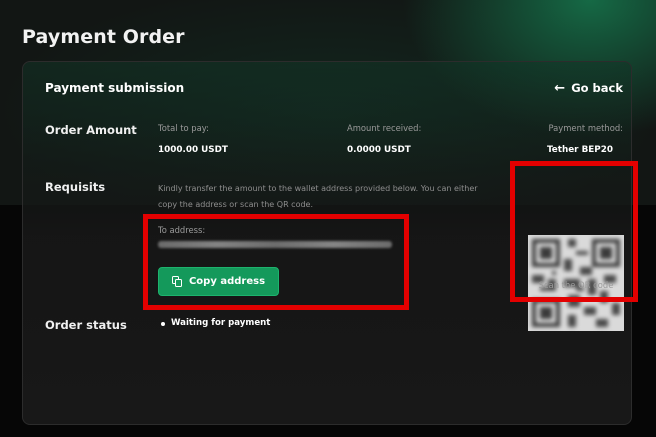  What do you see at coordinates (91, 130) in the screenshot?
I see `order-amount-label: Order Amount` at bounding box center [91, 130].